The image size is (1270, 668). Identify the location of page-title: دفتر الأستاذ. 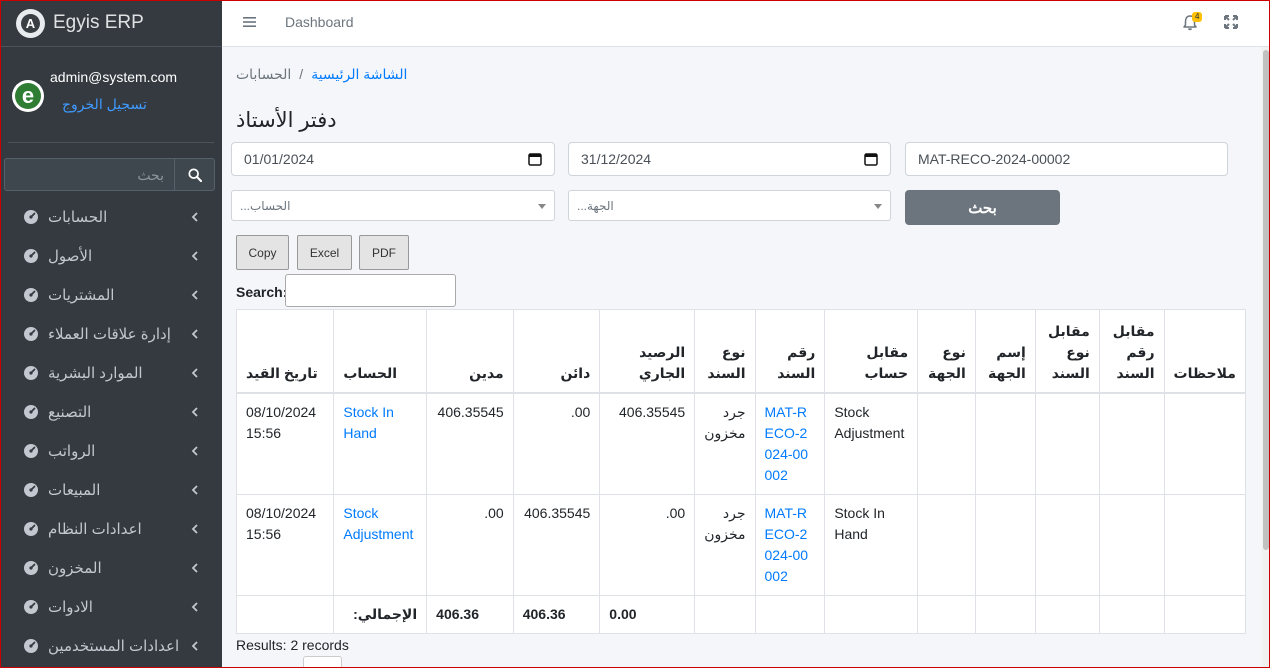
(286, 120).